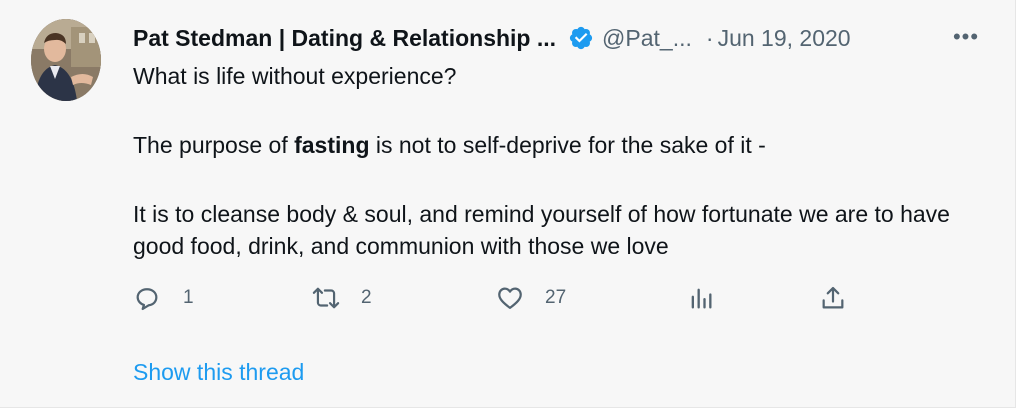  I want to click on share-icon, so click(833, 297).